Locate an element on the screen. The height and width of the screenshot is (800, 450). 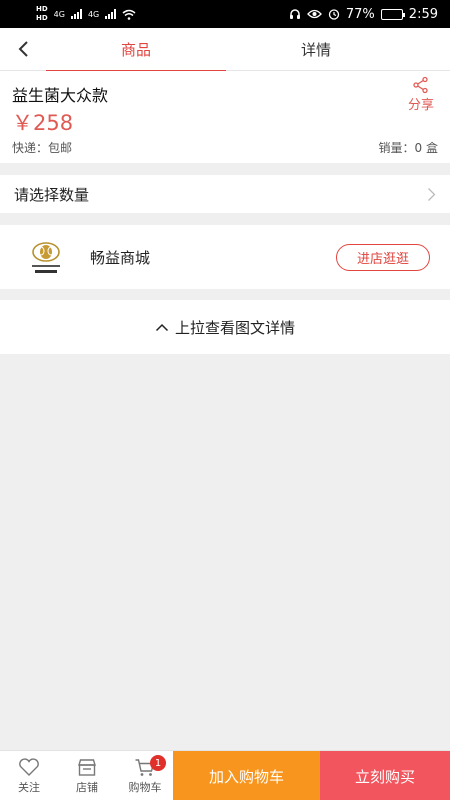
quantity-selector: 请选择数量 is located at coordinates (225, 194).